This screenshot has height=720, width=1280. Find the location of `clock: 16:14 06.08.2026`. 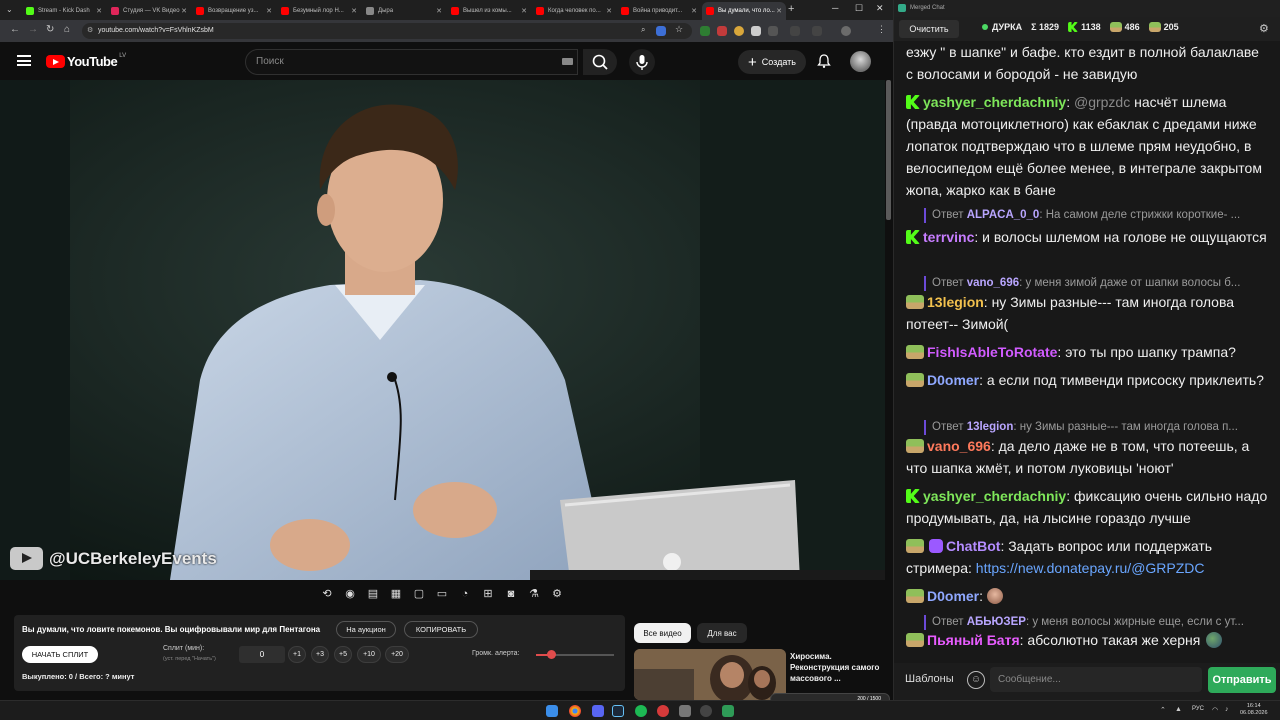

clock: 16:14 06.08.2026 is located at coordinates (1254, 710).